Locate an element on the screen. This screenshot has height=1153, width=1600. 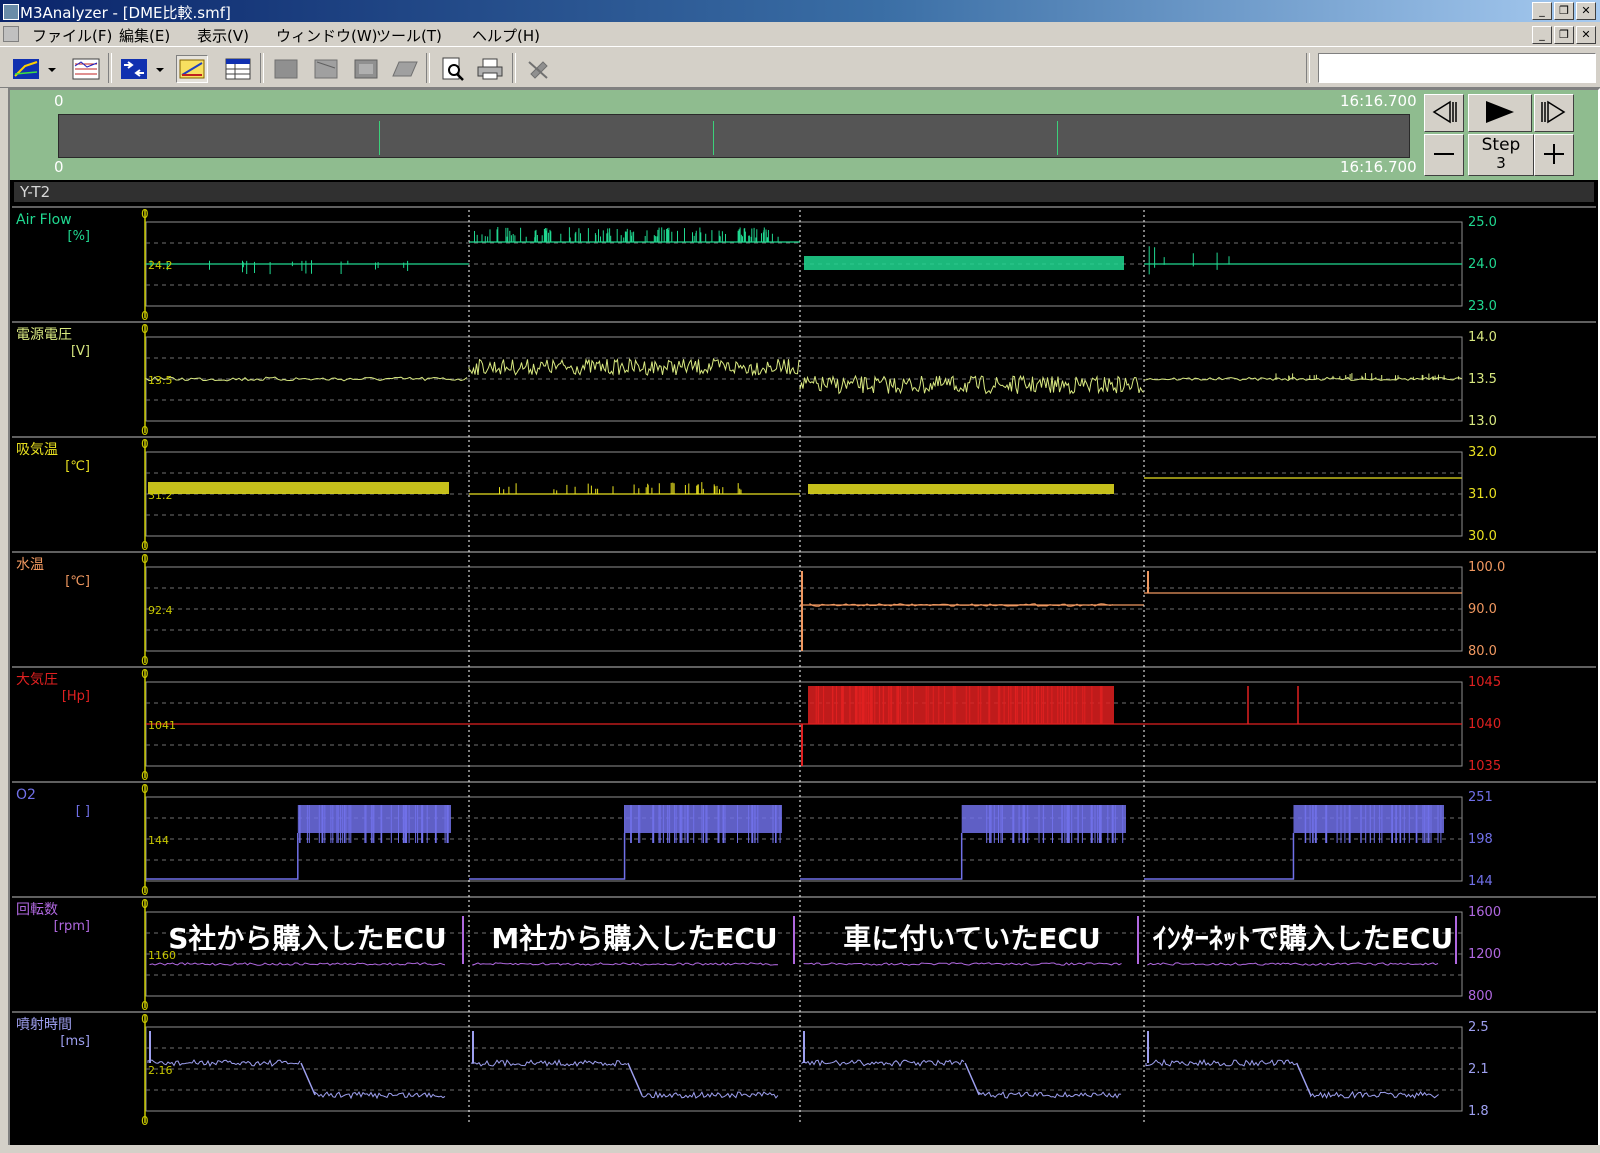
scale-mid-label: 1040 is located at coordinates (1484, 724).